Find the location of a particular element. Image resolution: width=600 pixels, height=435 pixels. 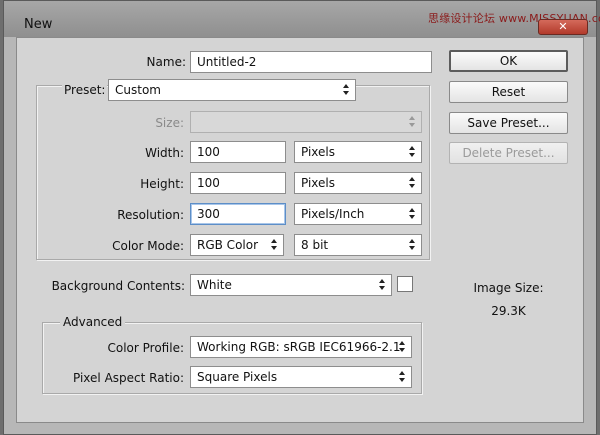

color-profile-label: Color Profile: is located at coordinates (146, 348).